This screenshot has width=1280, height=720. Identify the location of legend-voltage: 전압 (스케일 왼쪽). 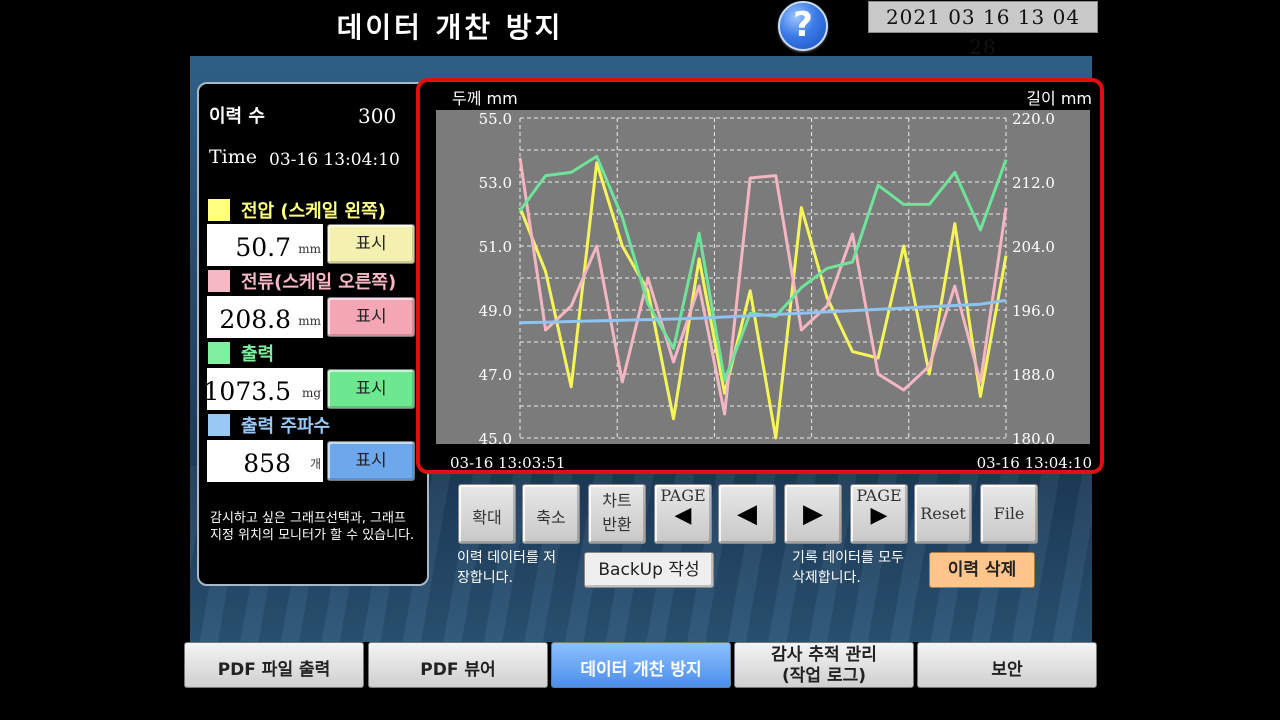
(313, 210).